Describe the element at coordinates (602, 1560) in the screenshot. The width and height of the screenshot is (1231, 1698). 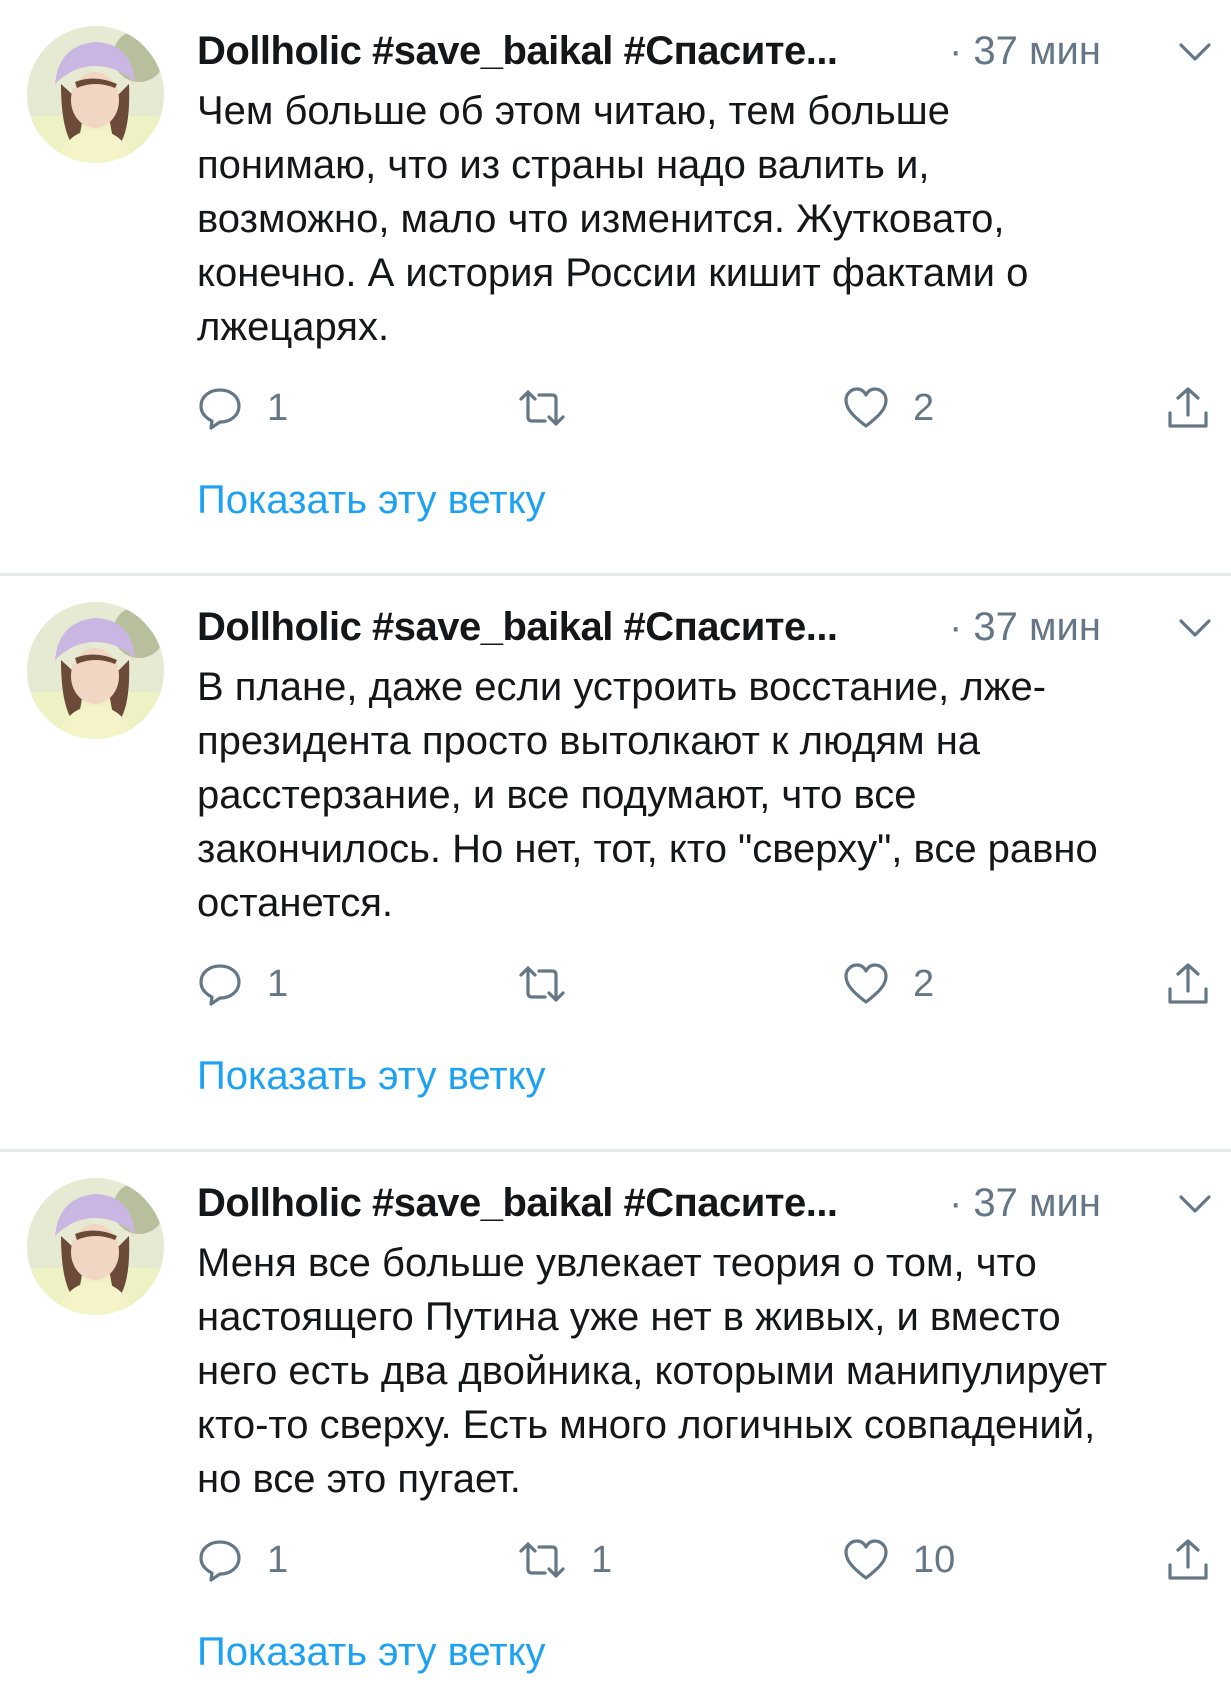
I see `retweet-count: 1` at that location.